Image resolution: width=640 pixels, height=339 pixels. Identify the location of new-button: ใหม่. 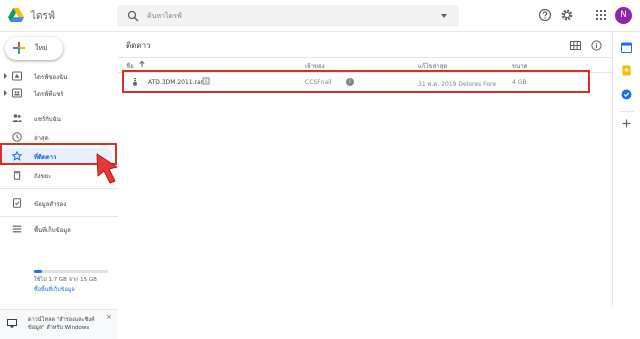
(34, 48).